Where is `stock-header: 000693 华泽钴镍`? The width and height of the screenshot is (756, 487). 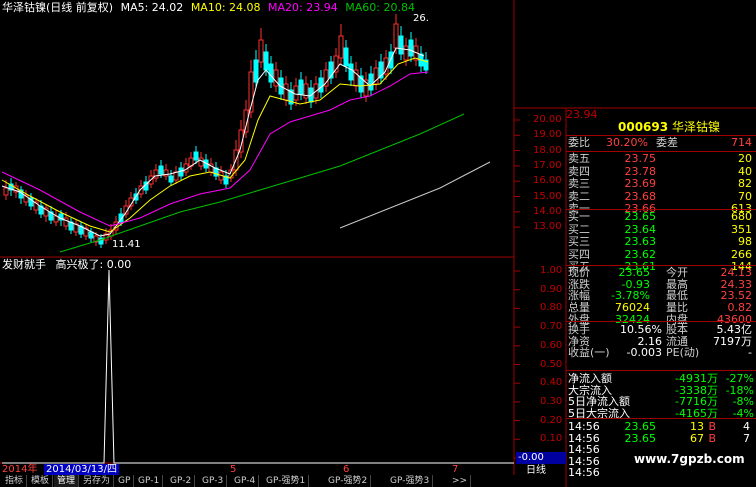 stock-header: 000693 华泽钴镍 is located at coordinates (661, 127).